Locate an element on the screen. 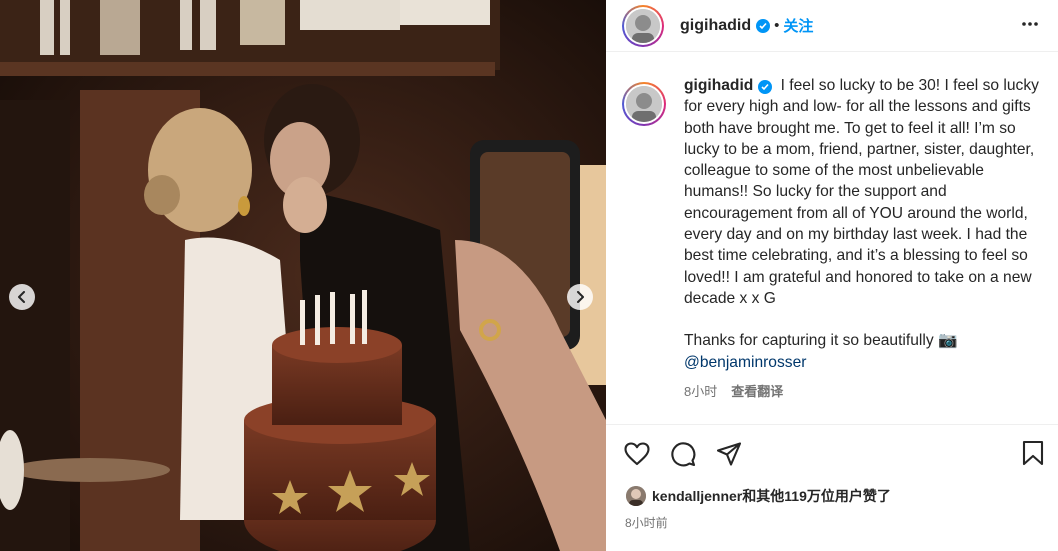  caption-time: 8小时 is located at coordinates (701, 391).